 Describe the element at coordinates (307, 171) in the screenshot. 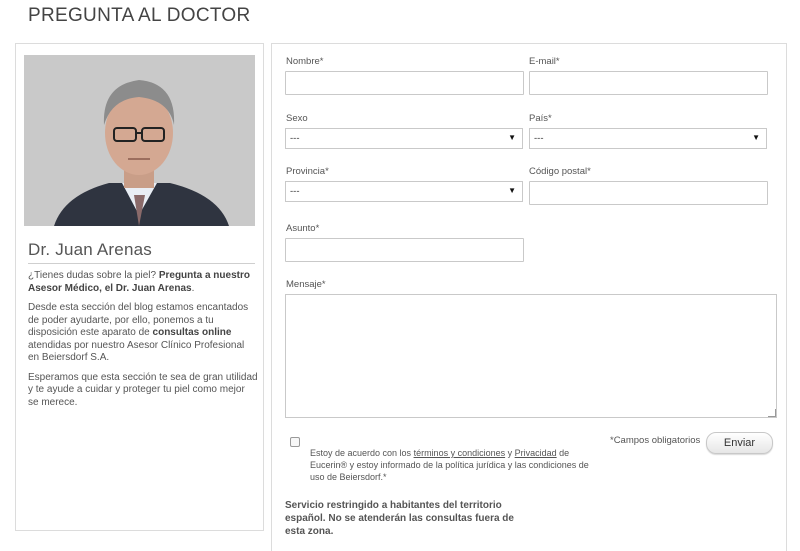

I see `provincia-label: Provincia*` at that location.